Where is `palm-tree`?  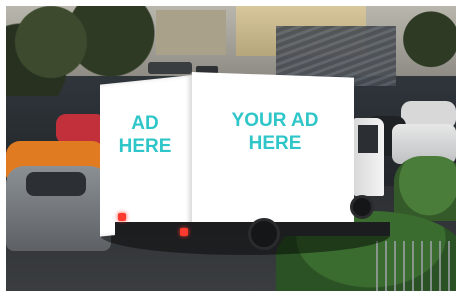
palm-tree is located at coordinates (428, 53).